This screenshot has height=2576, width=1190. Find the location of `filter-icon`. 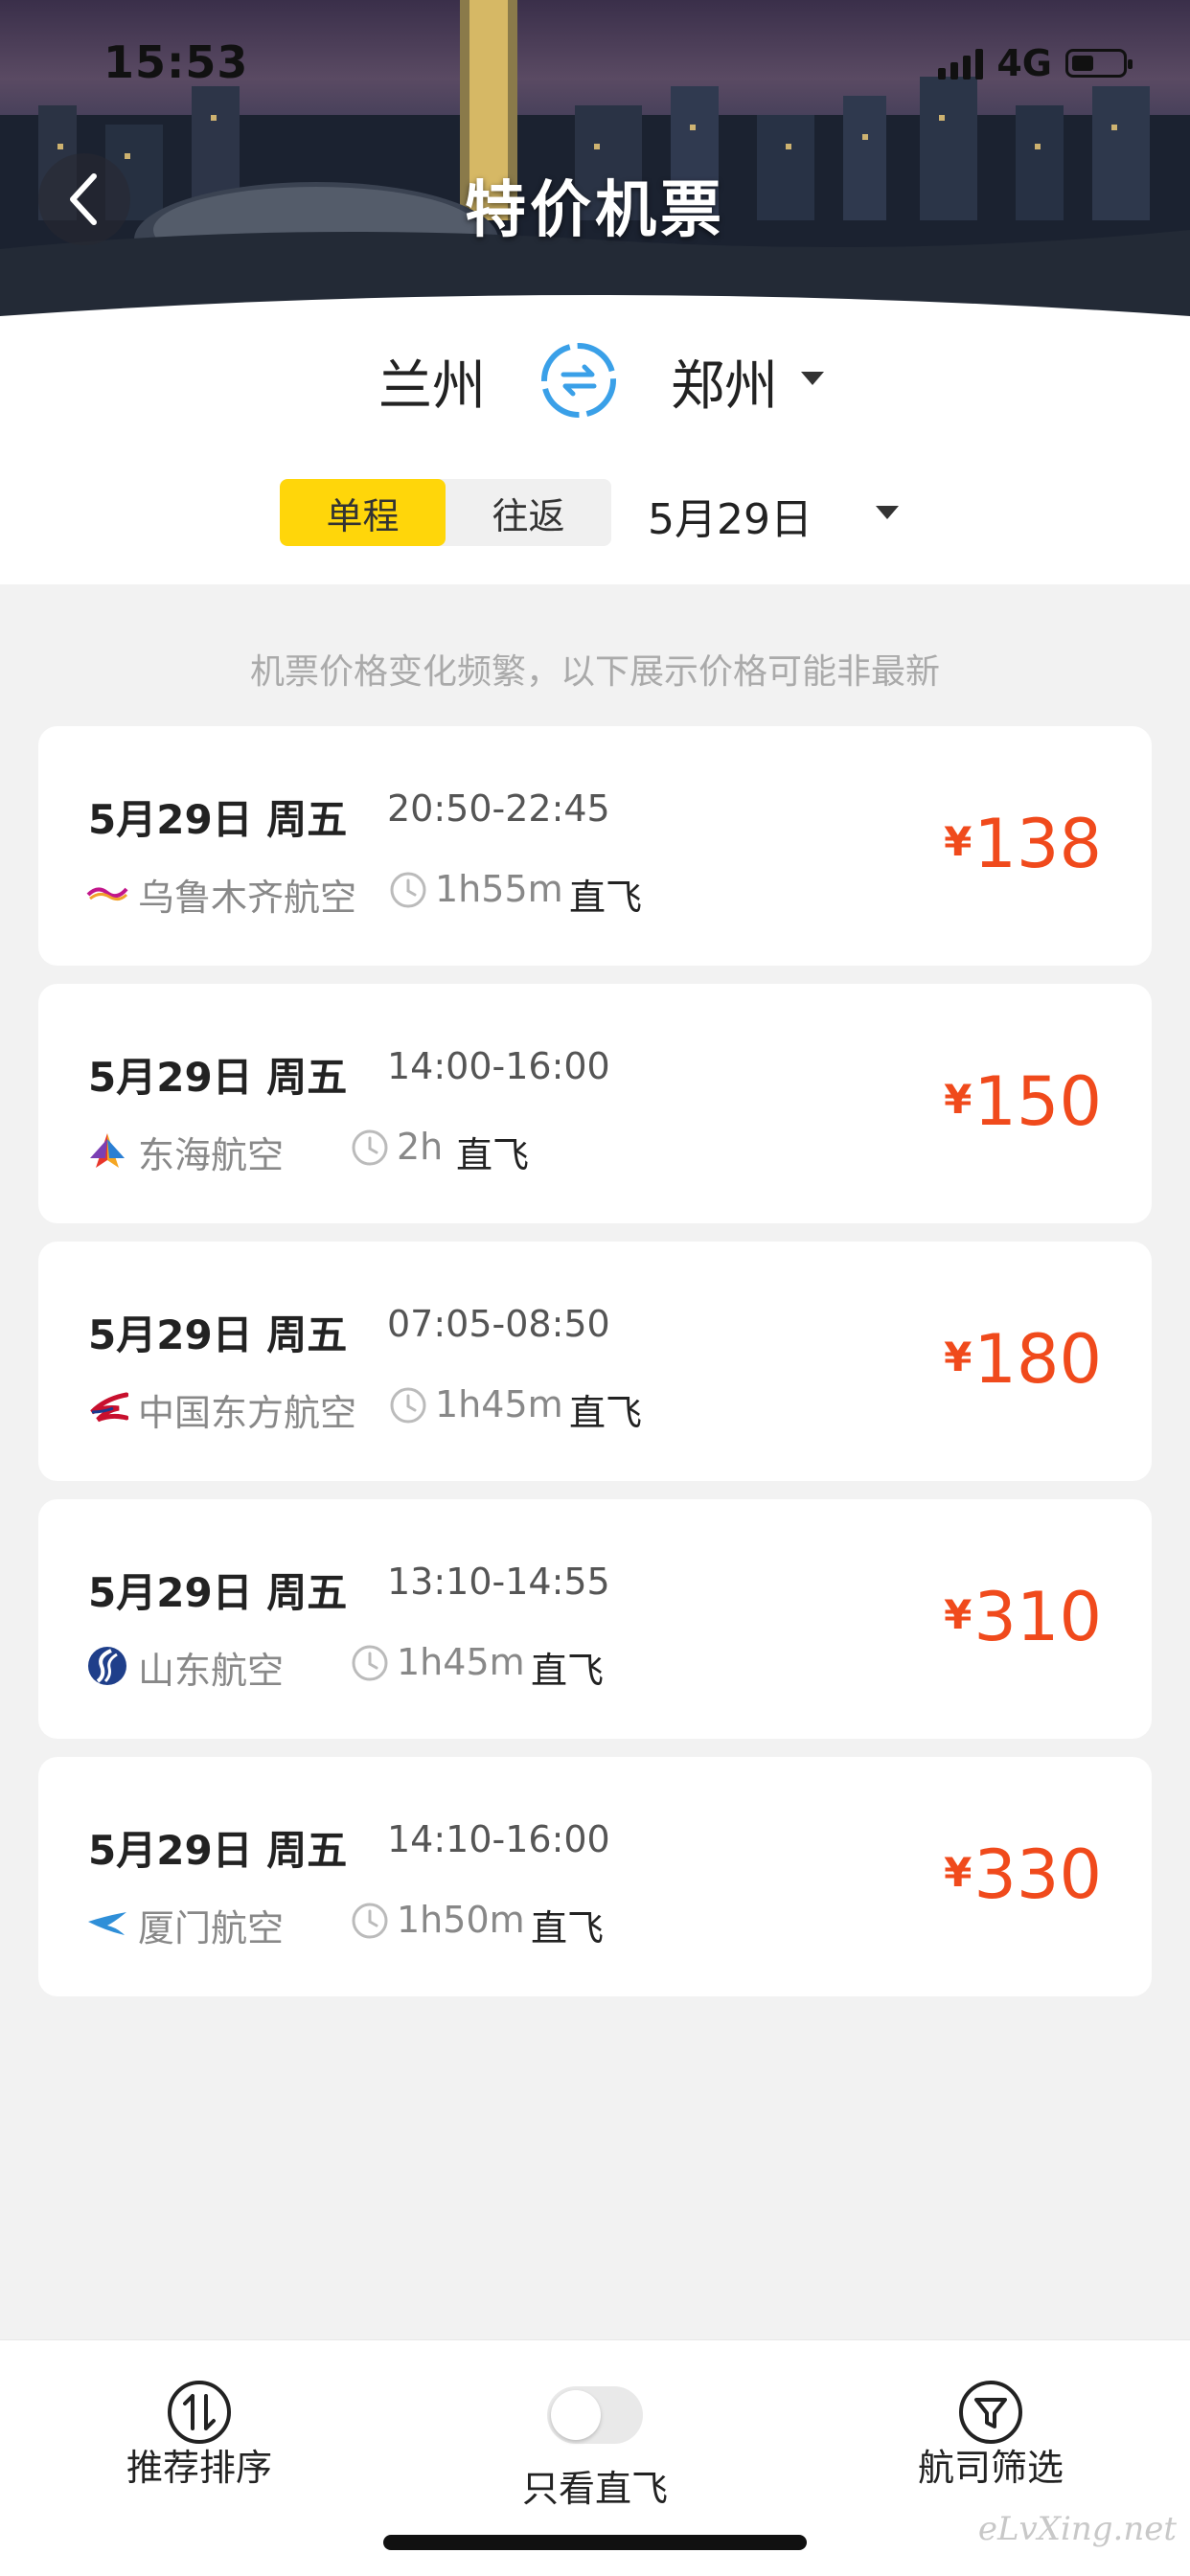

filter-icon is located at coordinates (990, 2412).